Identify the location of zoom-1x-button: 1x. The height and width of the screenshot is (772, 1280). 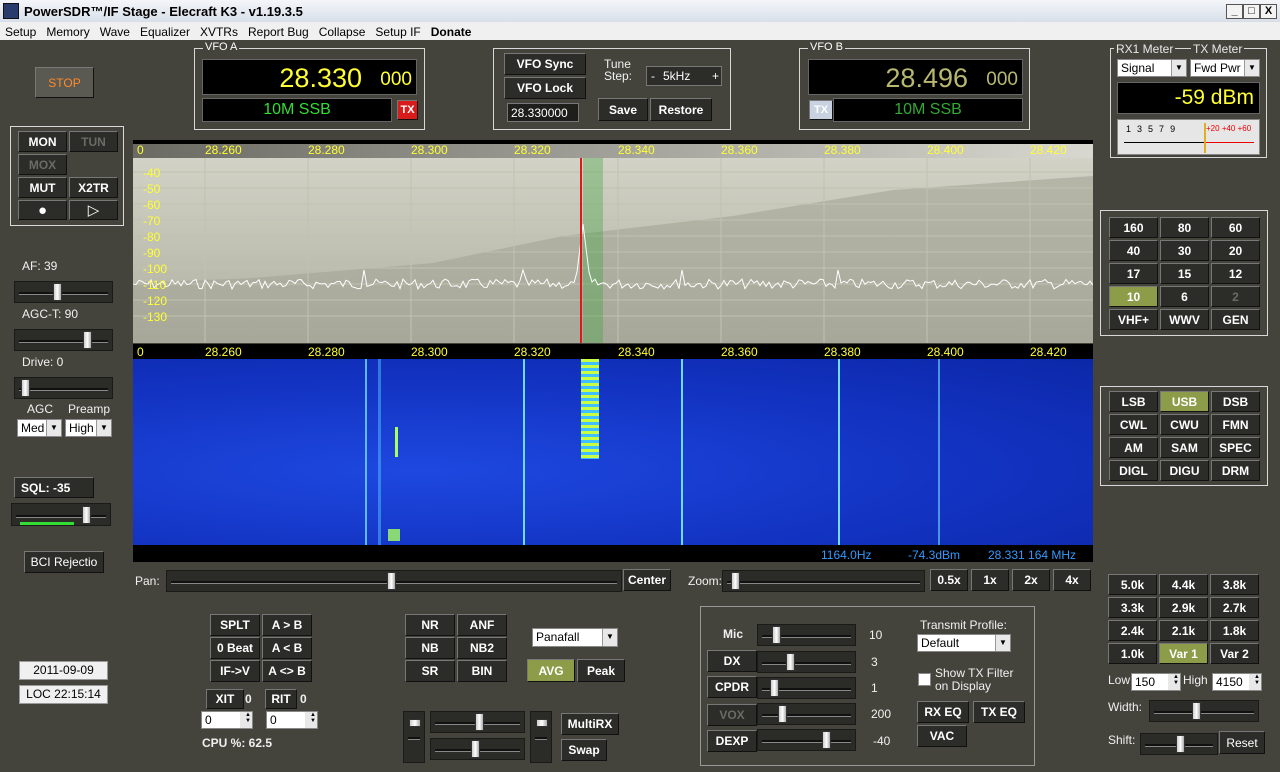
(990, 580).